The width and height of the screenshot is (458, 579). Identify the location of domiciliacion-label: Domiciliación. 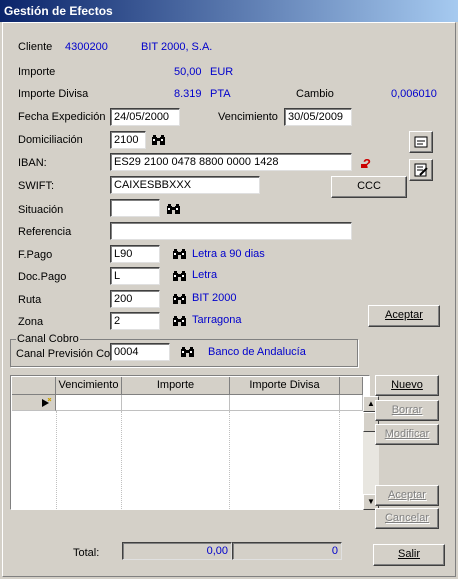
(50, 140).